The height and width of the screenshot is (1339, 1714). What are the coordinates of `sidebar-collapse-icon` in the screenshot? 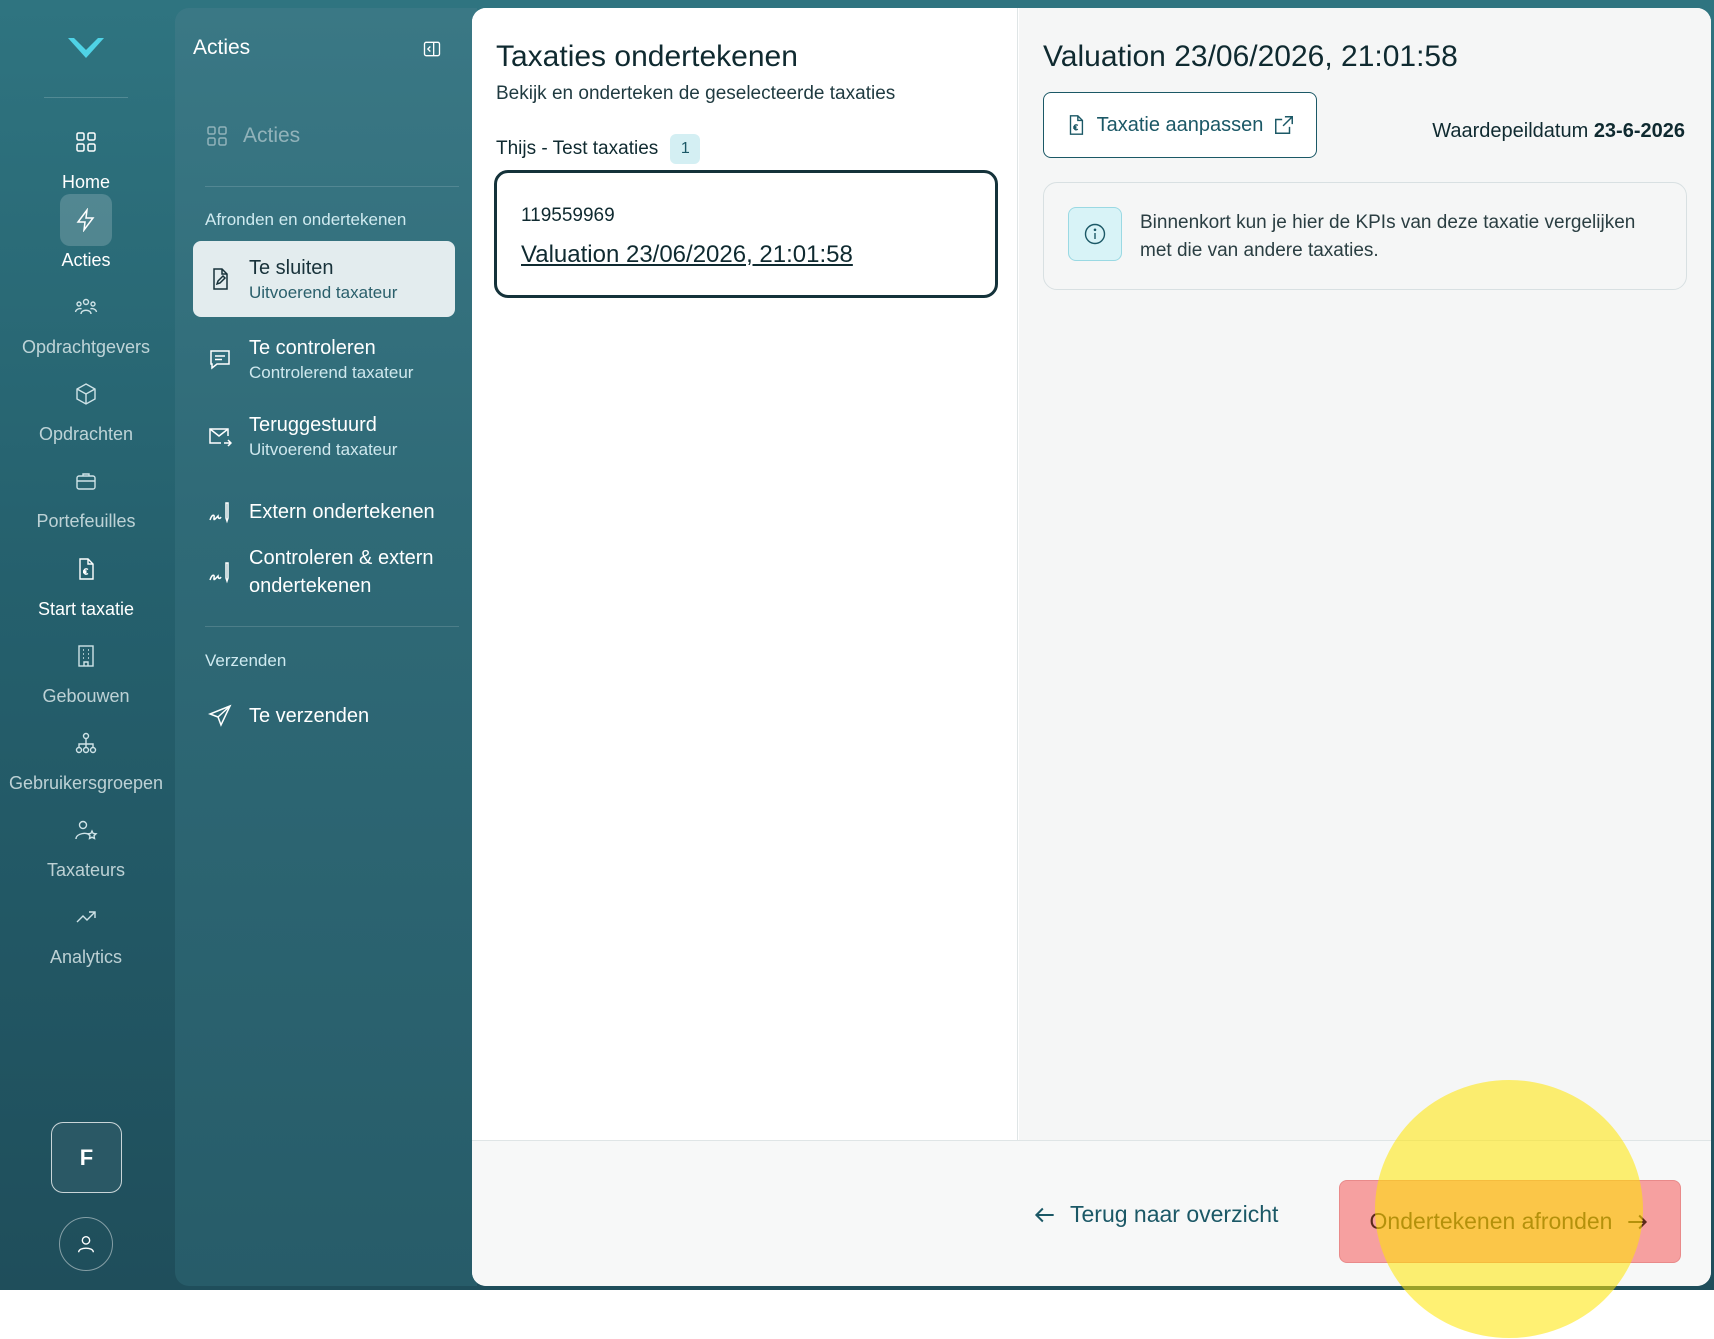 It's located at (432, 49).